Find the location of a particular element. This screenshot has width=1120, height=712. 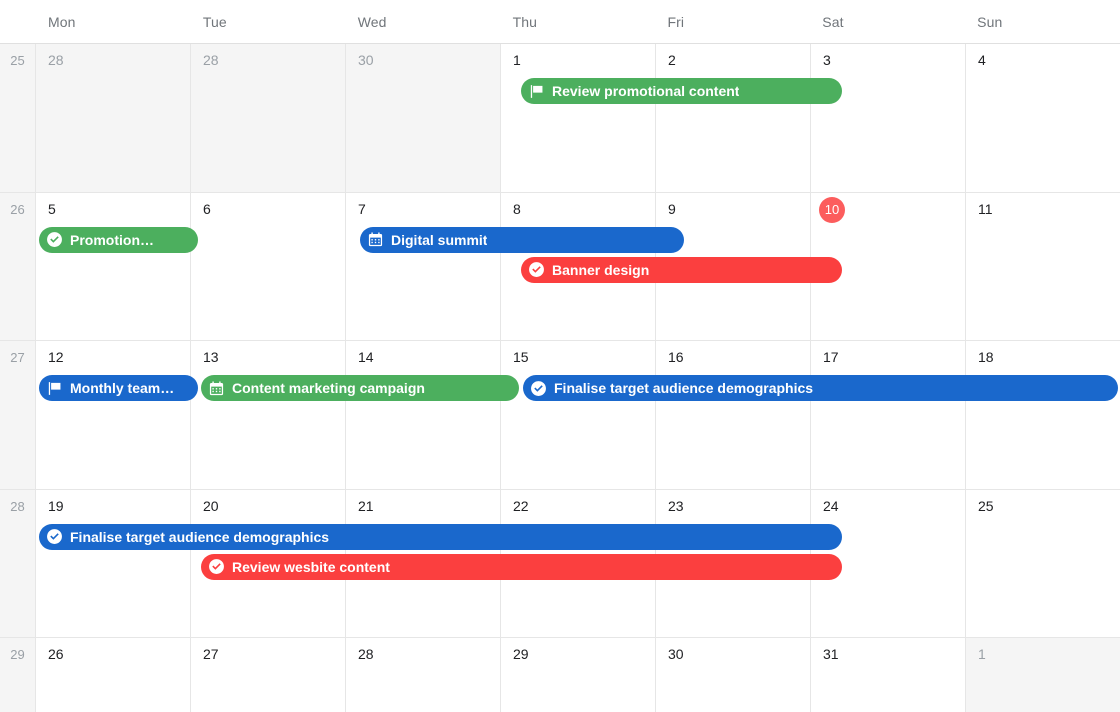

weekday-header-sun: Sun is located at coordinates (990, 21).